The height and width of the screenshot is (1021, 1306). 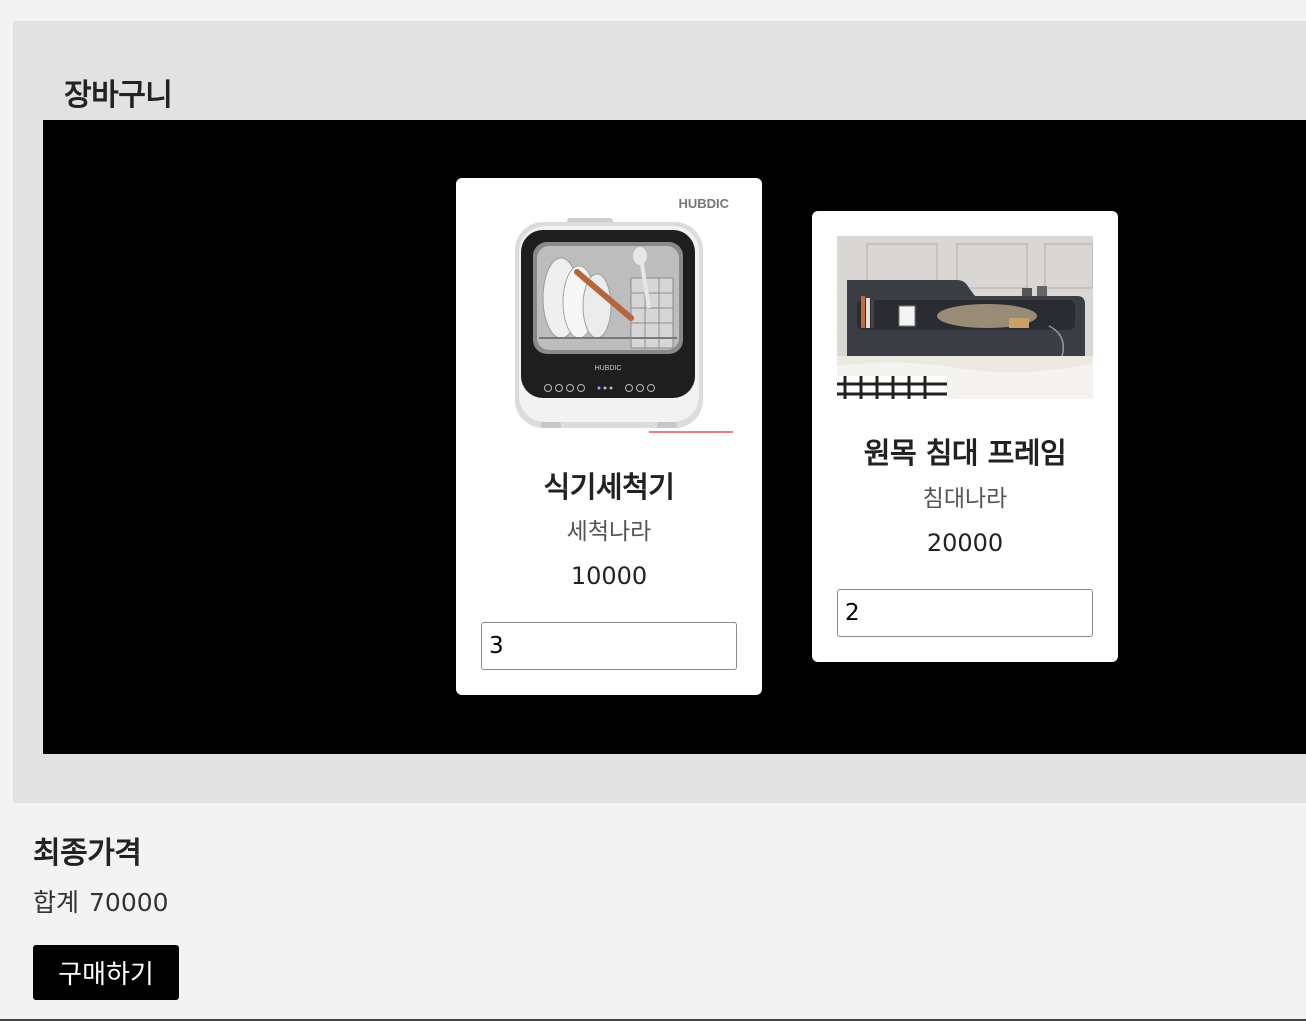 What do you see at coordinates (129, 902) in the screenshot?
I see `total-value: 70000` at bounding box center [129, 902].